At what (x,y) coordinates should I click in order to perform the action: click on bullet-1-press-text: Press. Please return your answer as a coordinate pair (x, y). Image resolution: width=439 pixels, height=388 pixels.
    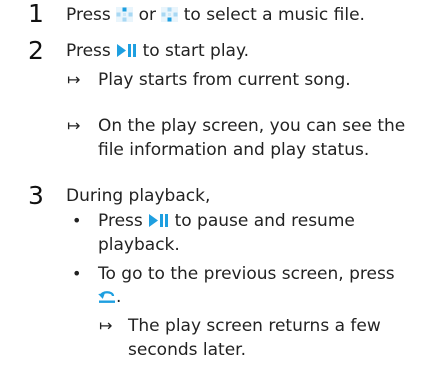
    Looking at the image, I should click on (120, 221).